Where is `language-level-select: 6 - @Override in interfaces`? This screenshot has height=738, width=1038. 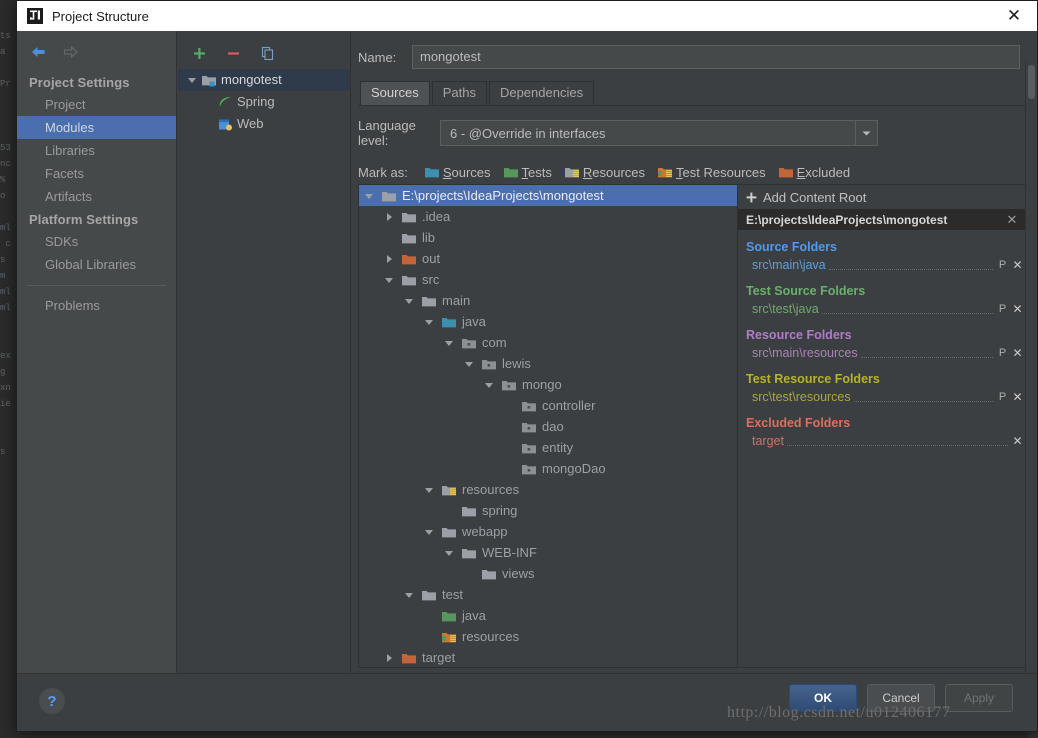 language-level-select: 6 - @Override in interfaces is located at coordinates (659, 133).